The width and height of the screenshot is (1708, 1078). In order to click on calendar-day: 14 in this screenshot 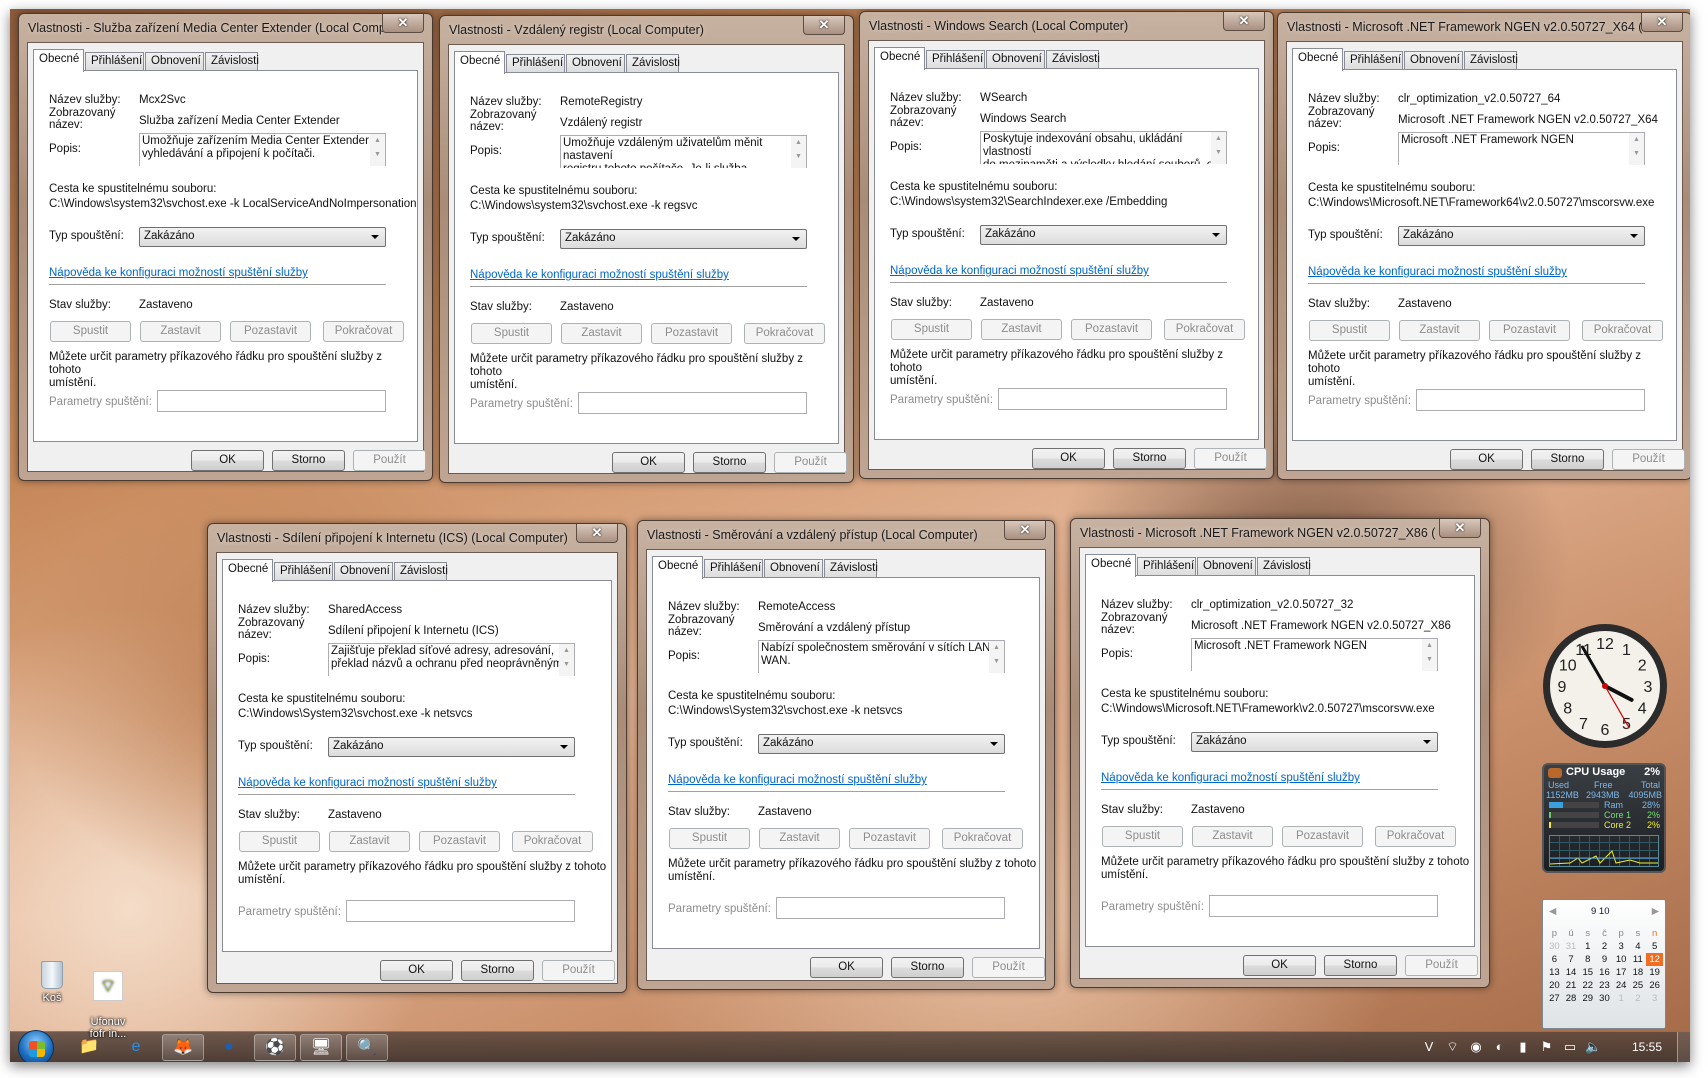, I will do `click(1571, 972)`.